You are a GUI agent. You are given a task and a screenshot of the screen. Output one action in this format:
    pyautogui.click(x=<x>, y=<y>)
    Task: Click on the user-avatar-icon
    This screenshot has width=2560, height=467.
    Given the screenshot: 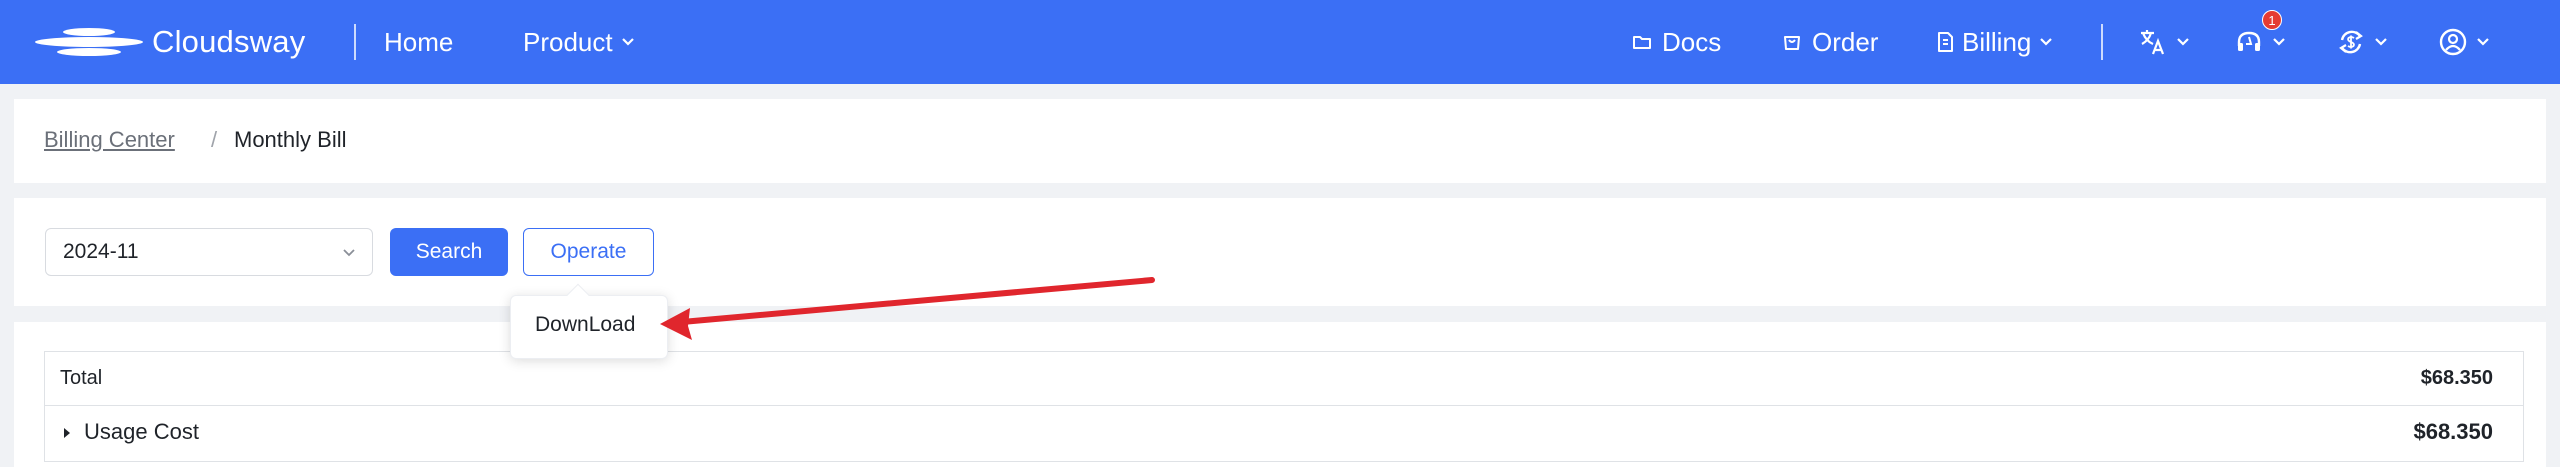 What is the action you would take?
    pyautogui.click(x=2453, y=42)
    